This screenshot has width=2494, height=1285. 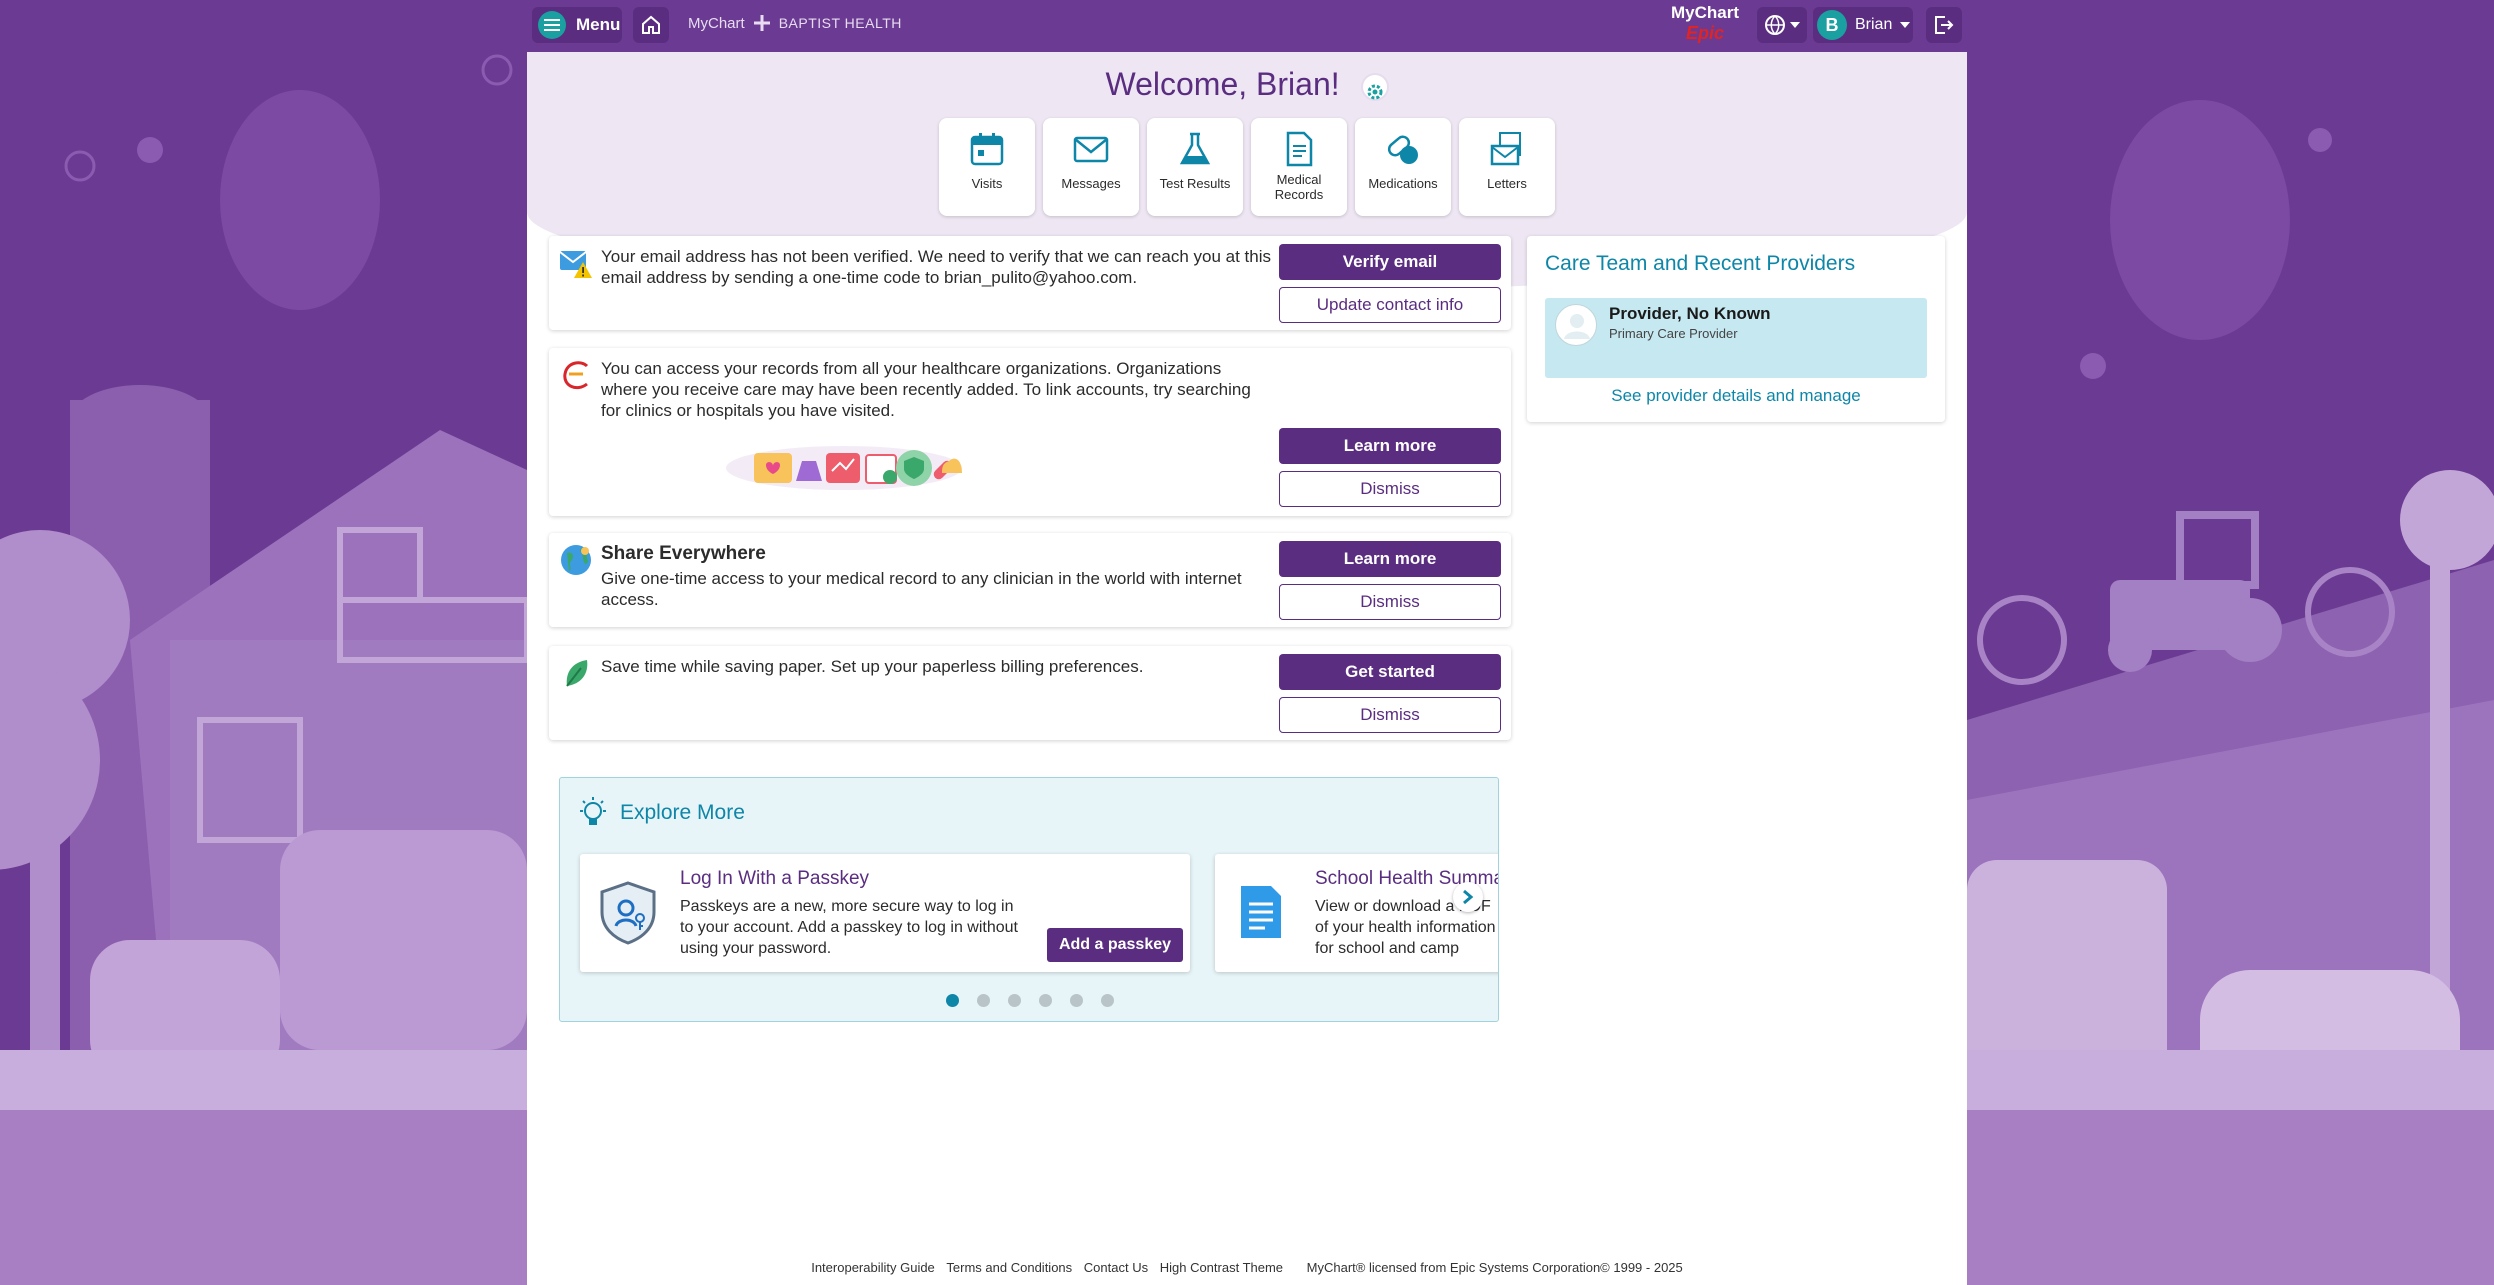 I want to click on logout-button, so click(x=1944, y=25).